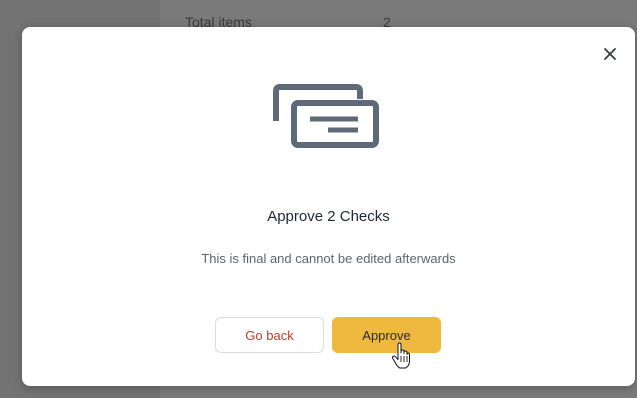  Describe the element at coordinates (269, 335) in the screenshot. I see `go-back-button: Go back` at that location.